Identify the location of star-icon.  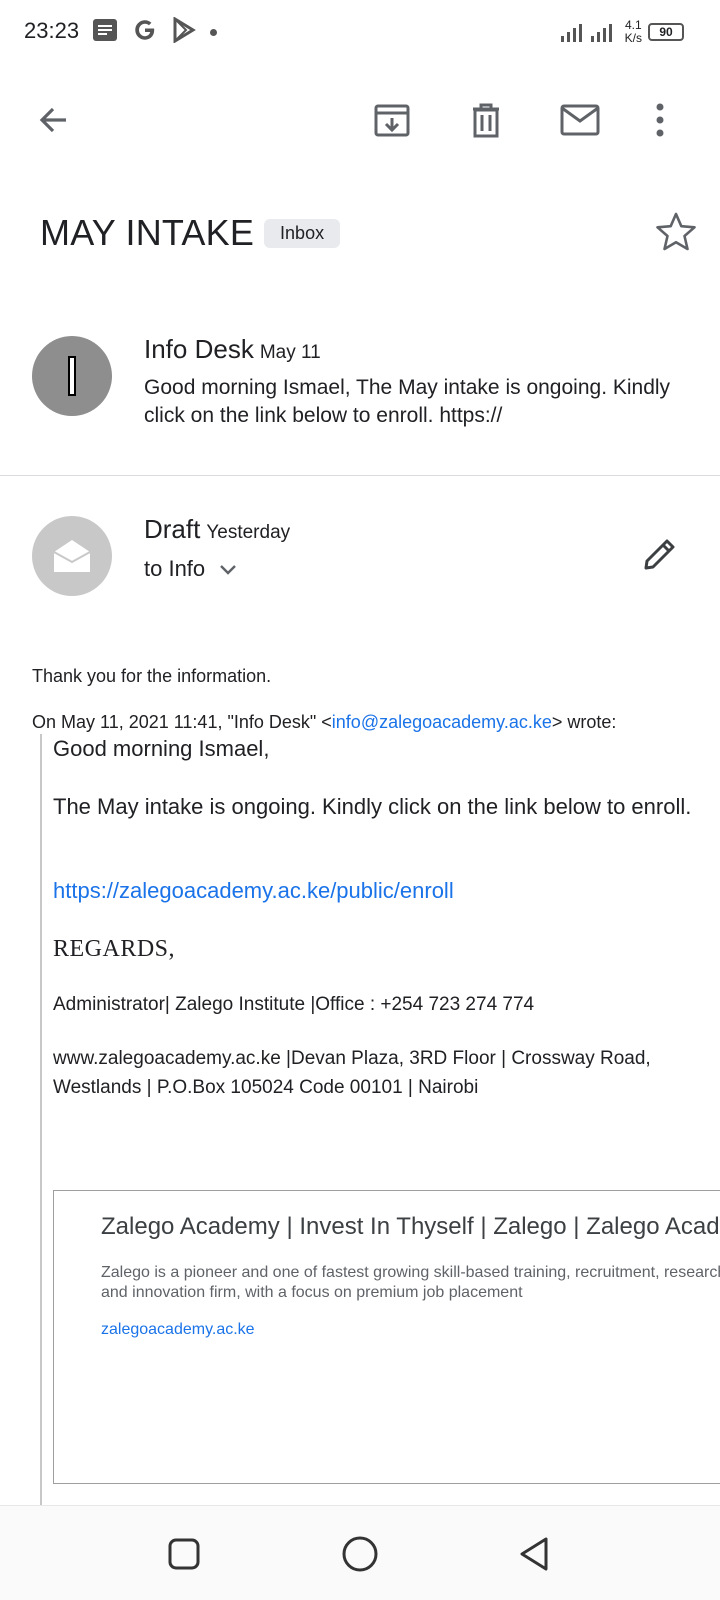
(676, 231).